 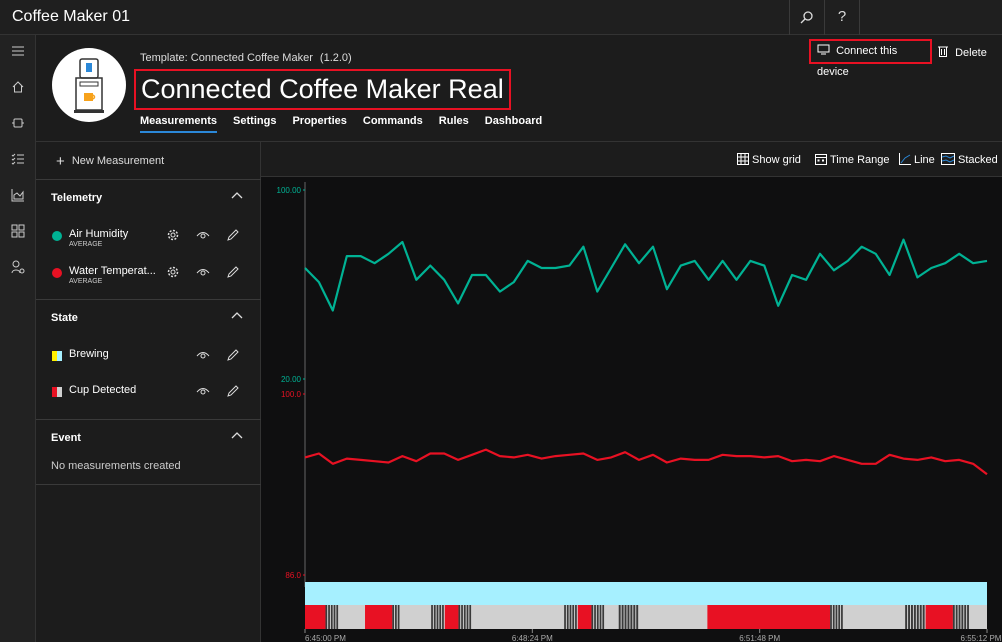 I want to click on state-title: State, so click(x=64, y=318).